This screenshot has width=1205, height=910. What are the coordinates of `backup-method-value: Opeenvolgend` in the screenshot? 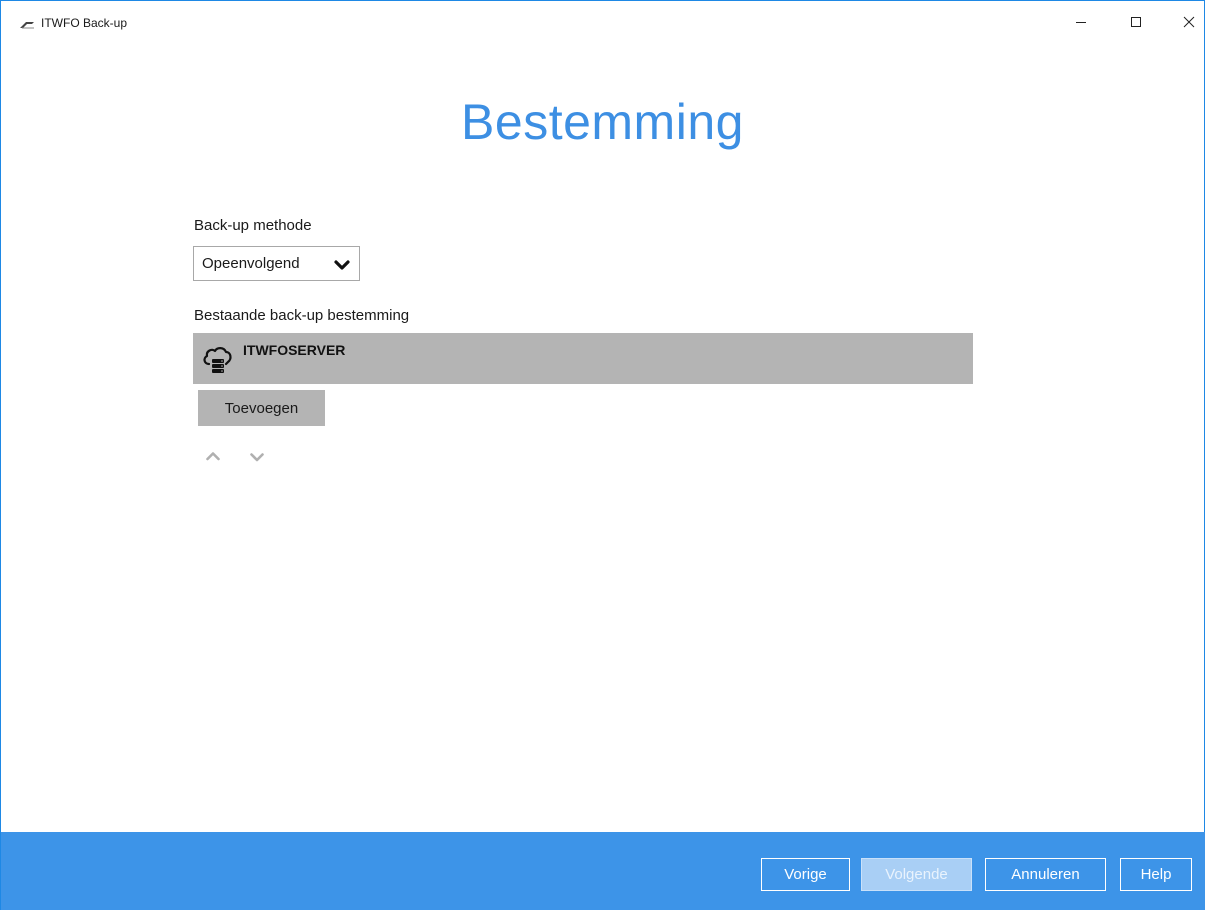 It's located at (251, 263).